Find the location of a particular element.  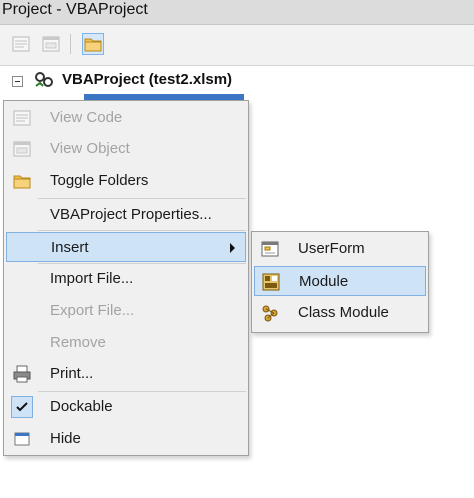

window-title: Project - VBAProject is located at coordinates (75, 9).